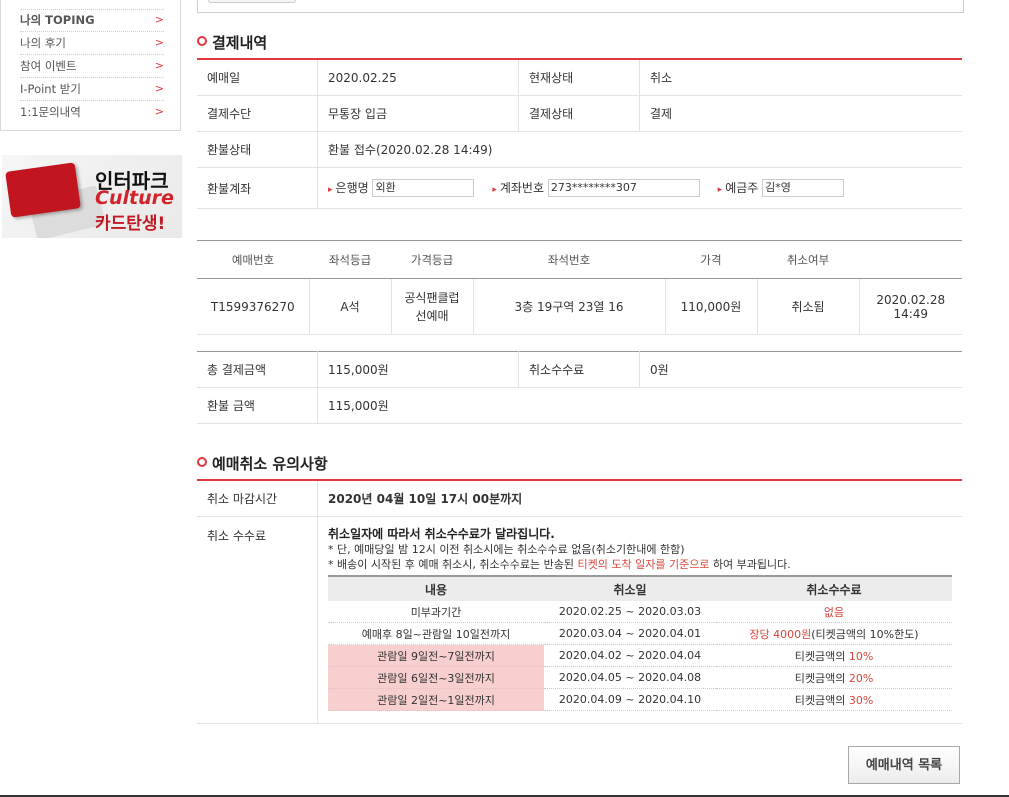 The image size is (1009, 797). What do you see at coordinates (803, 188) in the screenshot?
I see `holder-input: 김*영` at bounding box center [803, 188].